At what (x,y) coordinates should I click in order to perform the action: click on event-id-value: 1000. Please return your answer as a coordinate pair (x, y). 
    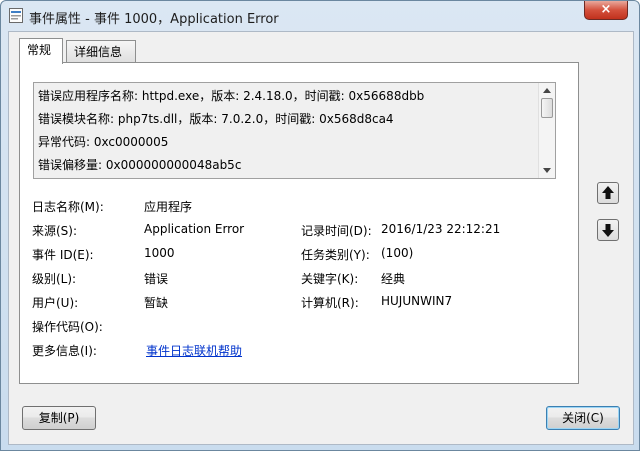
    Looking at the image, I should click on (159, 253).